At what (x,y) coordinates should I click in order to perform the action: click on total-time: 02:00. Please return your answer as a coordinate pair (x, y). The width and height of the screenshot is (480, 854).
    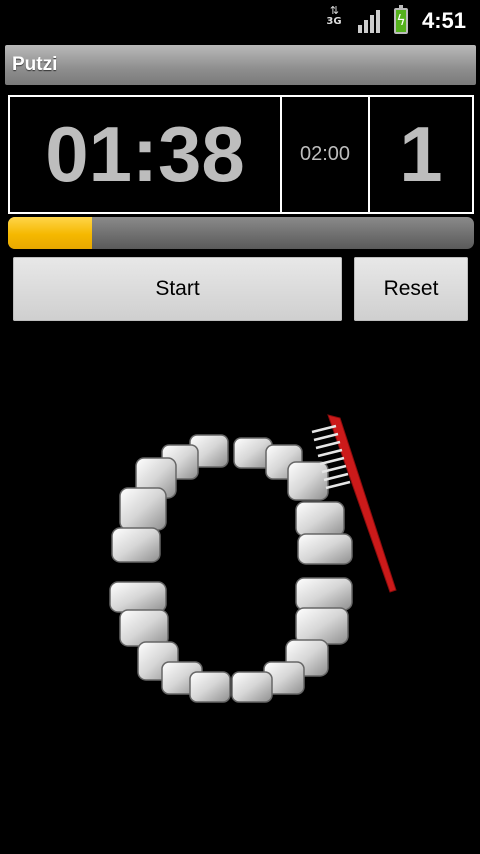
    Looking at the image, I should click on (326, 154).